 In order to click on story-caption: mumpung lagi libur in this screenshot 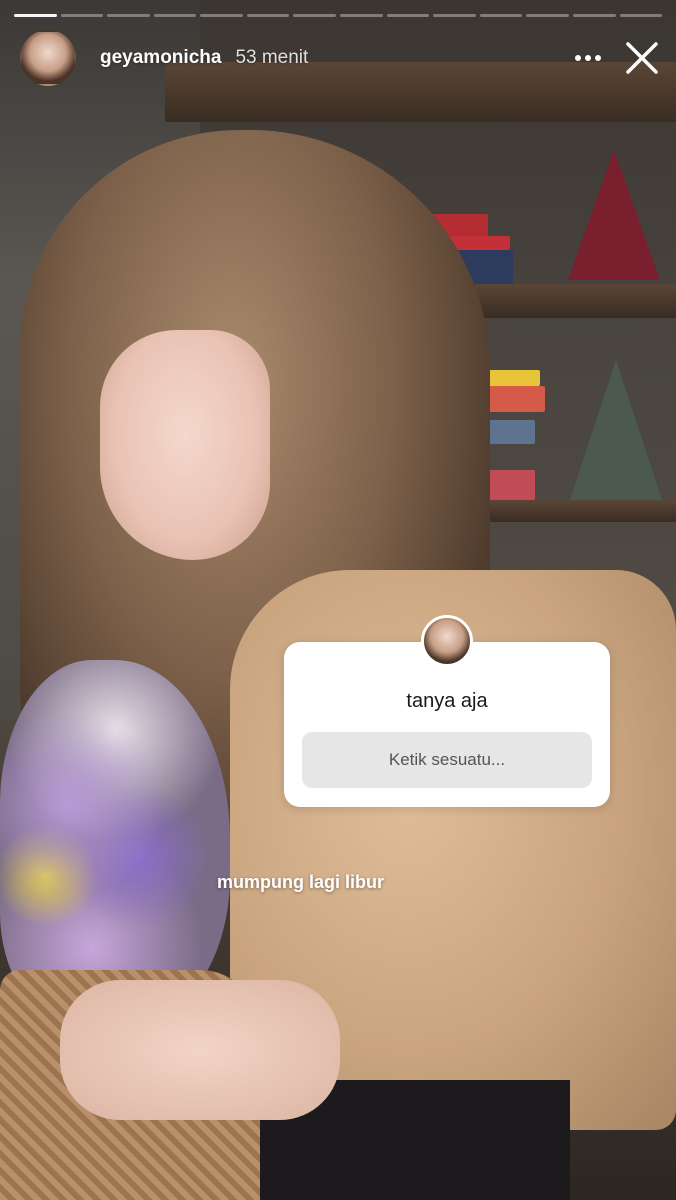, I will do `click(300, 882)`.